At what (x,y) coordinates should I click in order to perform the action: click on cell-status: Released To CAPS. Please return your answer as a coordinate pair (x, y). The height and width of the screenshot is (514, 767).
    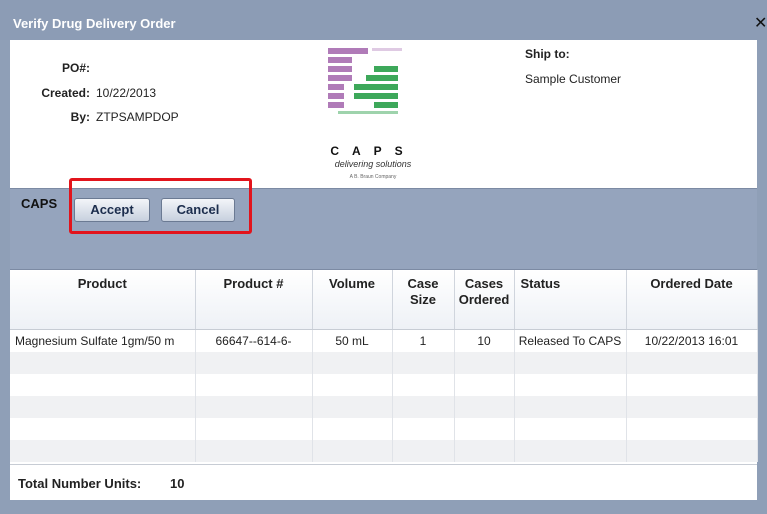
    Looking at the image, I should click on (570, 340).